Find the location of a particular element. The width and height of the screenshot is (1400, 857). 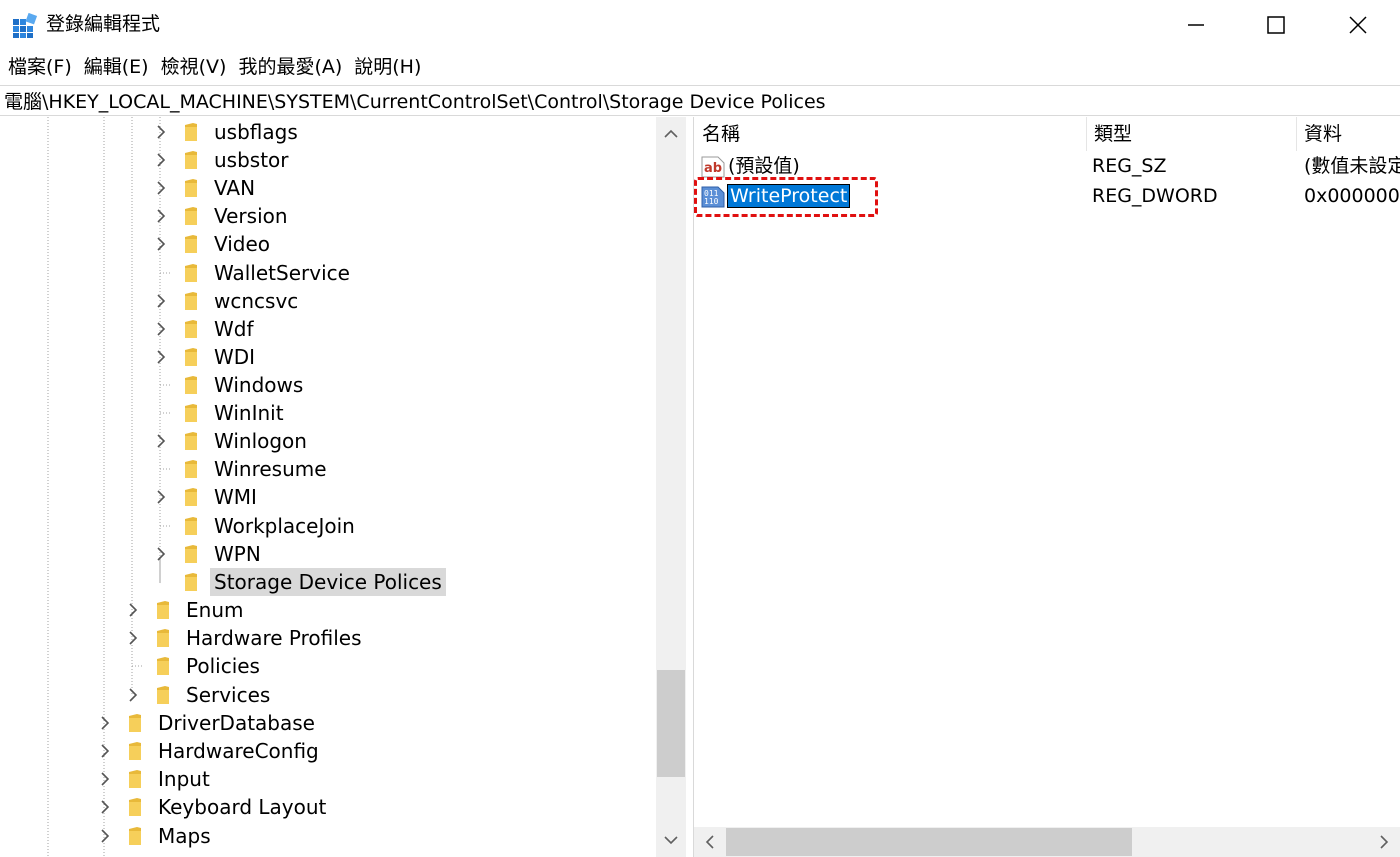

list-horizontal-scrollbar is located at coordinates (1047, 842).